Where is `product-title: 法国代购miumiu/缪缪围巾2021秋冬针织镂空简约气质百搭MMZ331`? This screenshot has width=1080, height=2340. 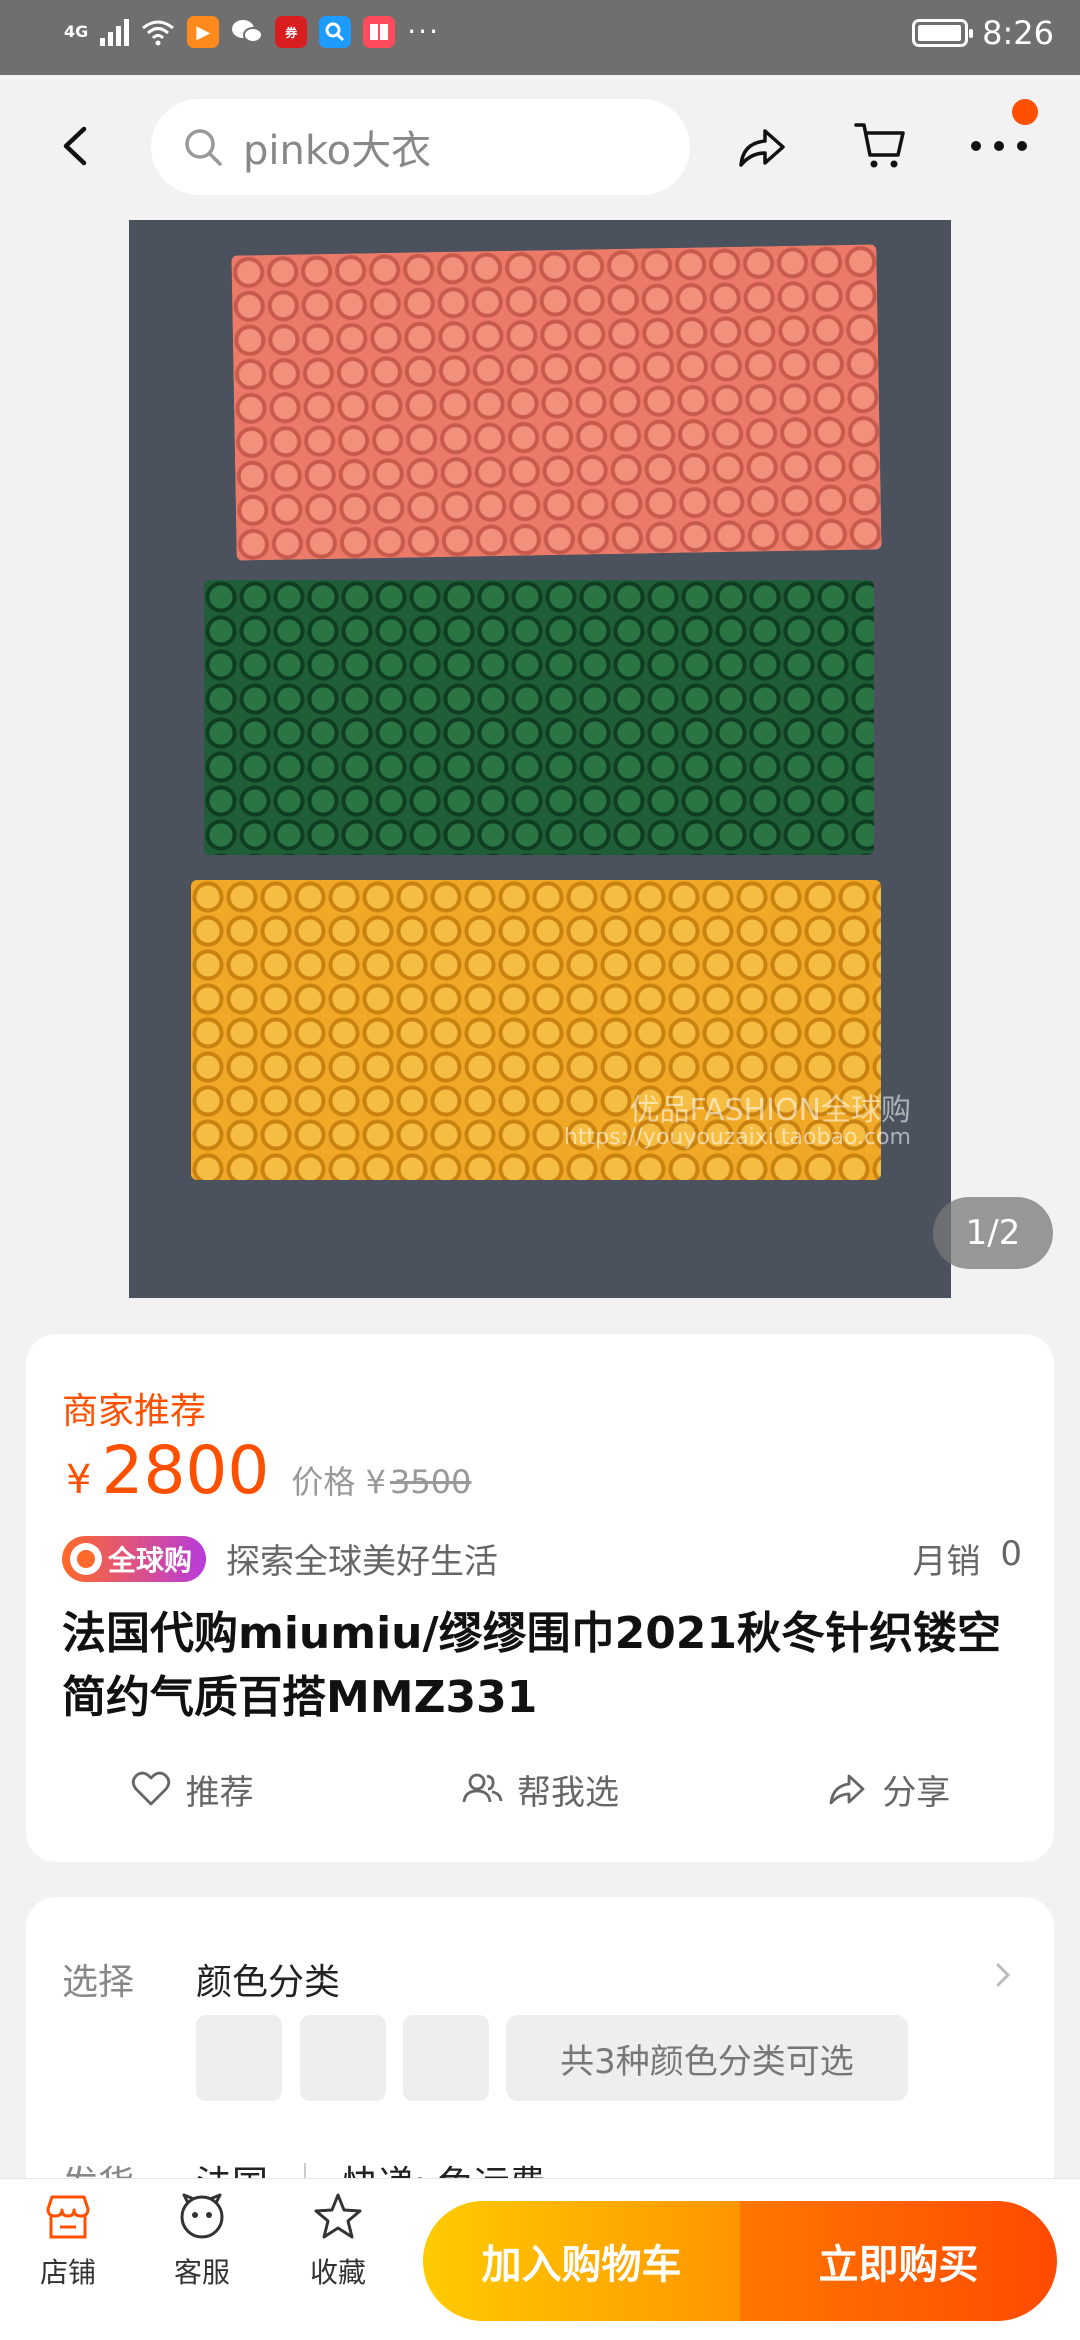 product-title: 法国代购miumiu/缪缪围巾2021秋冬针织镂空简约气质百搭MMZ331 is located at coordinates (532, 1665).